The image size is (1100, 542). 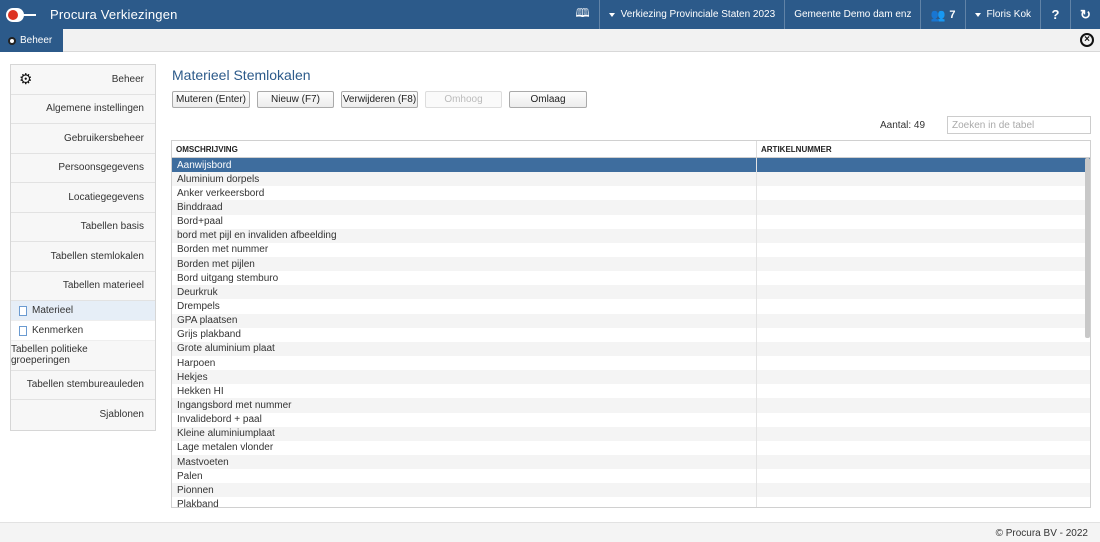 What do you see at coordinates (241, 75) in the screenshot?
I see `page-title: Materieel Stemlokalen` at bounding box center [241, 75].